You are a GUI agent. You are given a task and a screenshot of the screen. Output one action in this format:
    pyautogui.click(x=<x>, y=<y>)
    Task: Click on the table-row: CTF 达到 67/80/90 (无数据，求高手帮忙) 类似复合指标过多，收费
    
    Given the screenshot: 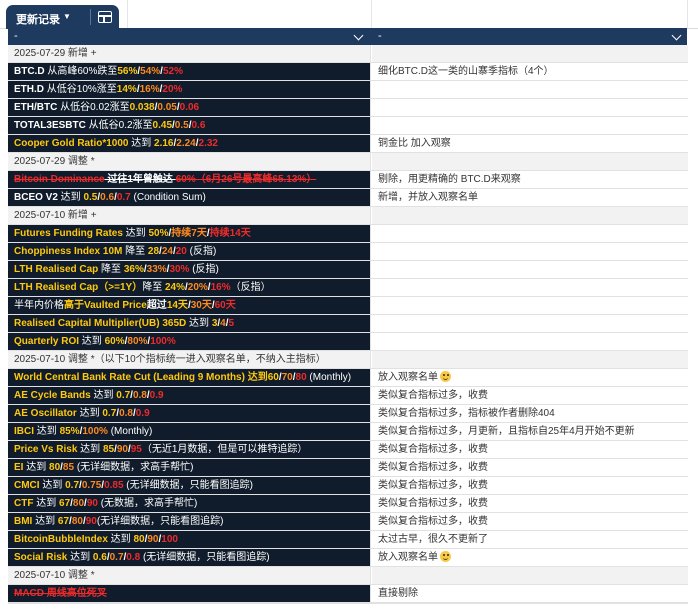 What is the action you would take?
    pyautogui.click(x=348, y=504)
    